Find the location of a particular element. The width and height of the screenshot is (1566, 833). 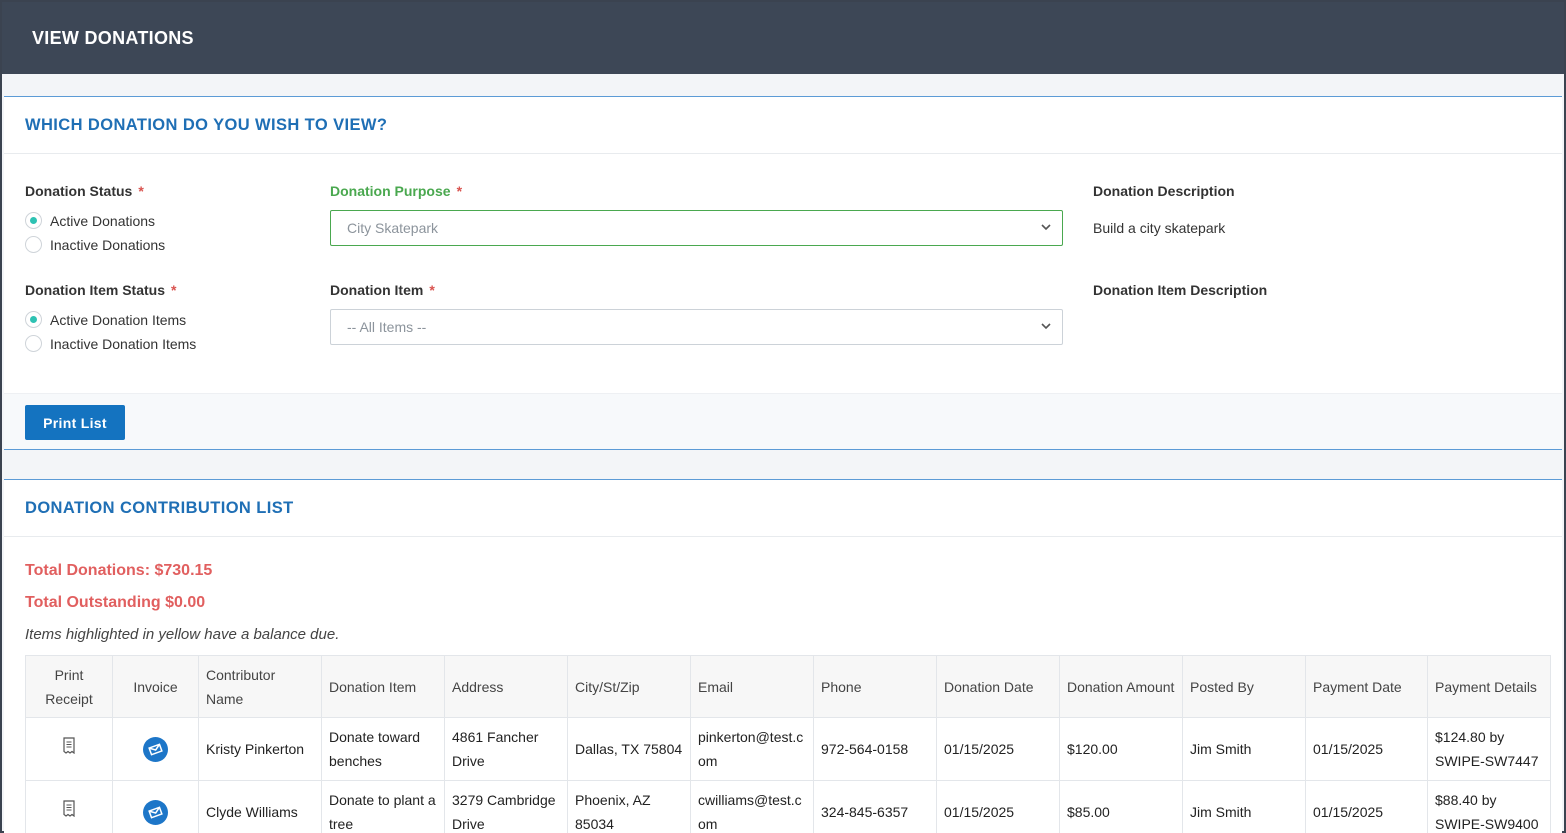

donation-amount: $120.00 is located at coordinates (1121, 749).